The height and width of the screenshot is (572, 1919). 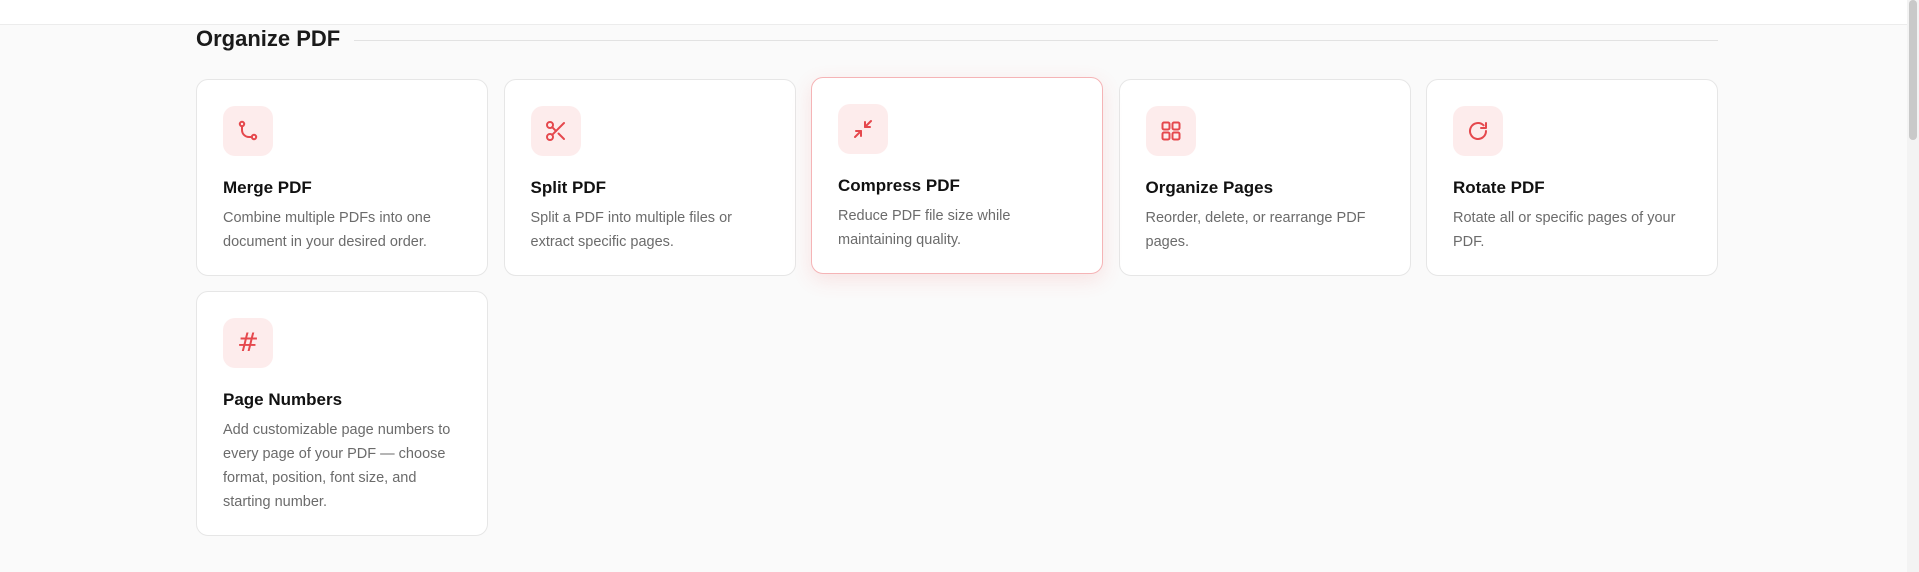 What do you see at coordinates (1478, 131) in the screenshot?
I see `rotate-icon` at bounding box center [1478, 131].